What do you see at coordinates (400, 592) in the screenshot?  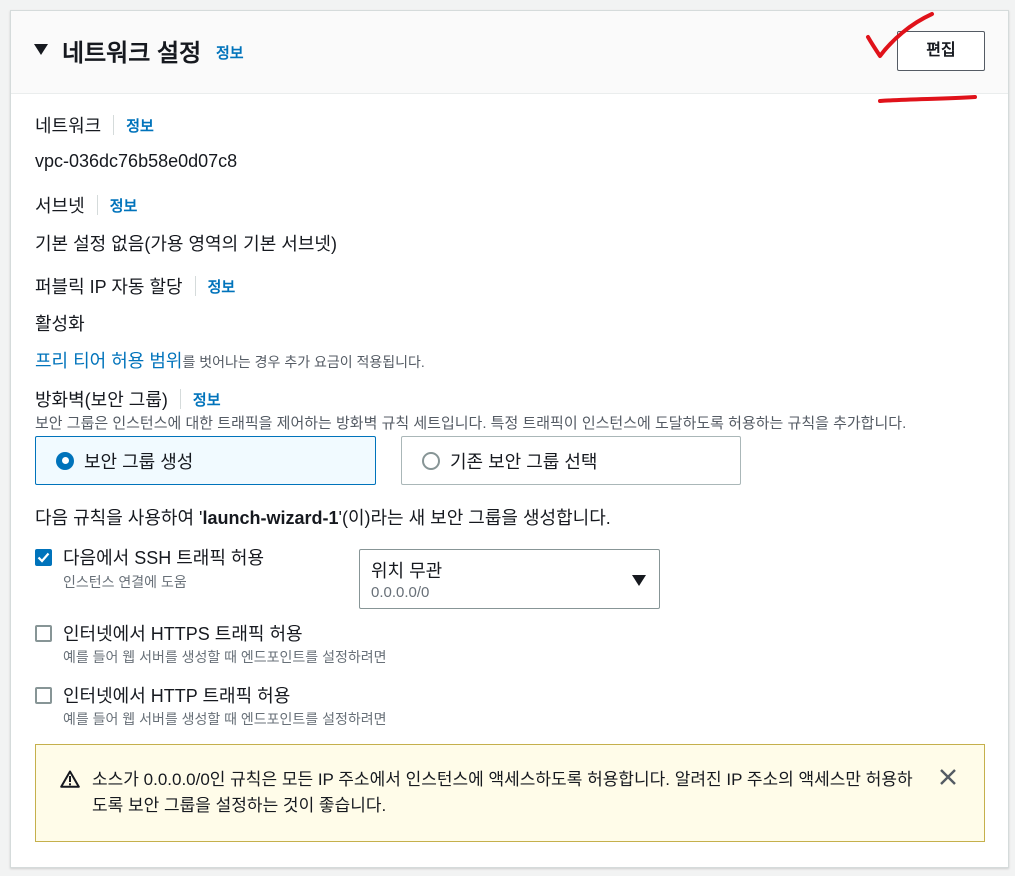 I see `ssh-source-cidr: 0.0.0.0/0` at bounding box center [400, 592].